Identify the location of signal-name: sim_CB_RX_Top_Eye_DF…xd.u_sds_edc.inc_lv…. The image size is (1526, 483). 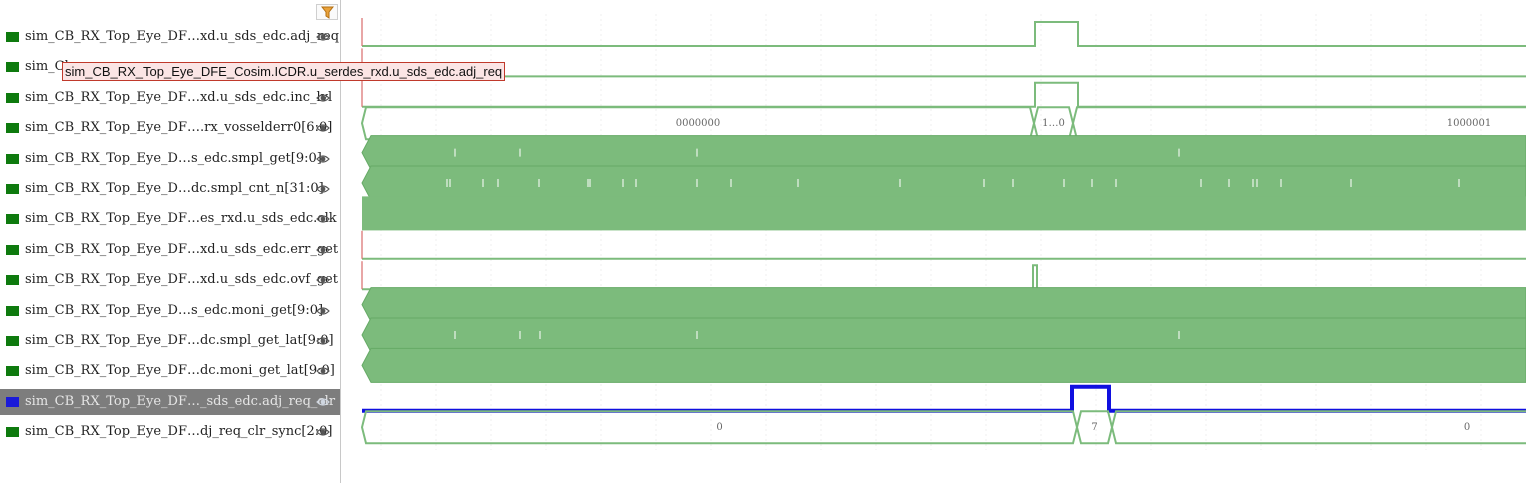
(179, 97).